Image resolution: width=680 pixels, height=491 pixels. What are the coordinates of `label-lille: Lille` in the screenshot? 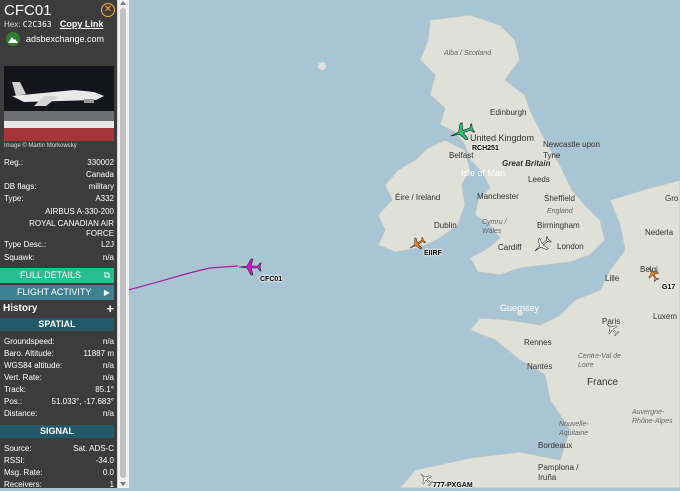 It's located at (612, 278).